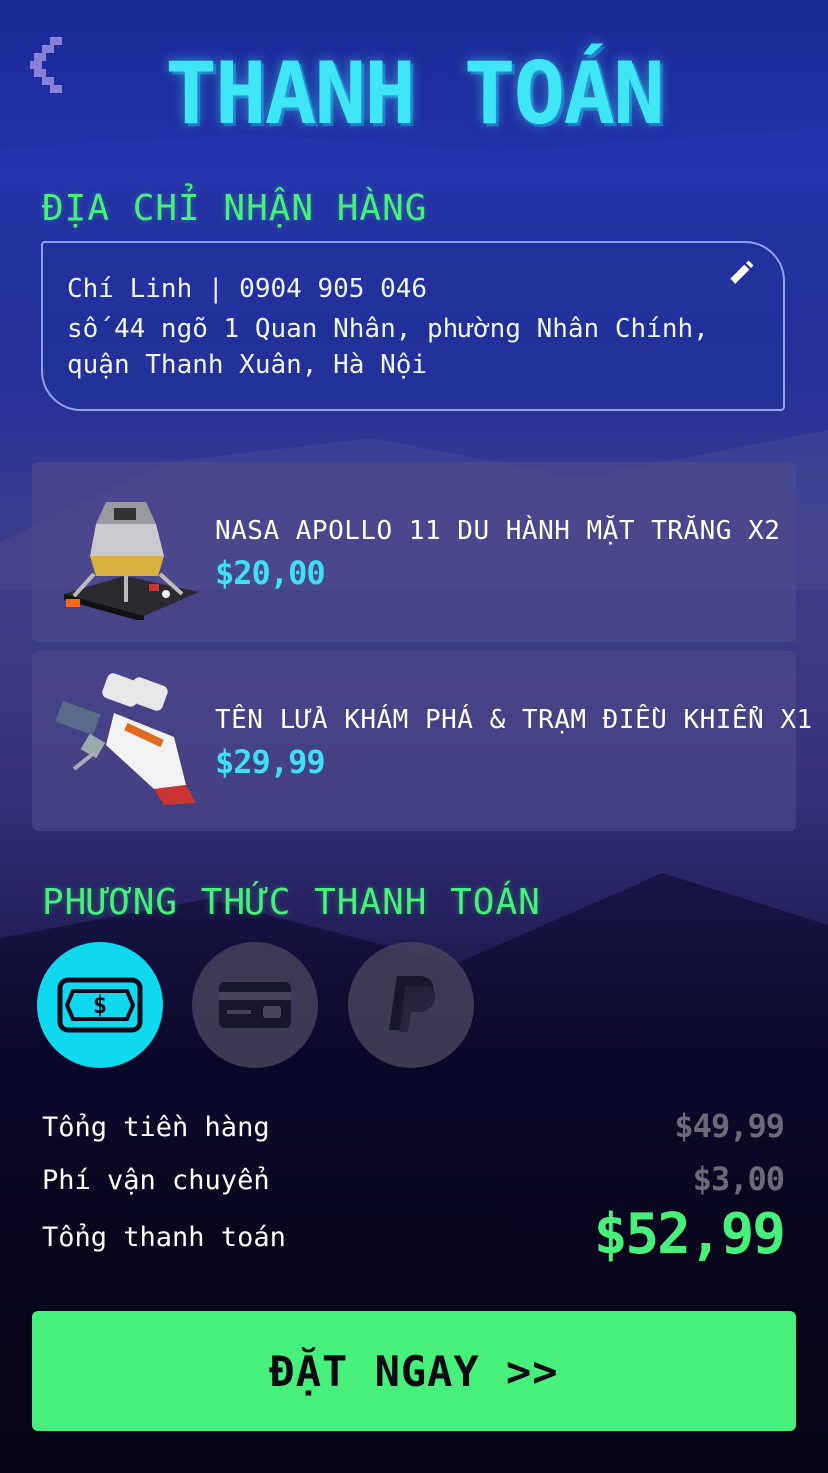 The width and height of the screenshot is (828, 1473). I want to click on total-value: $52,99, so click(689, 1234).